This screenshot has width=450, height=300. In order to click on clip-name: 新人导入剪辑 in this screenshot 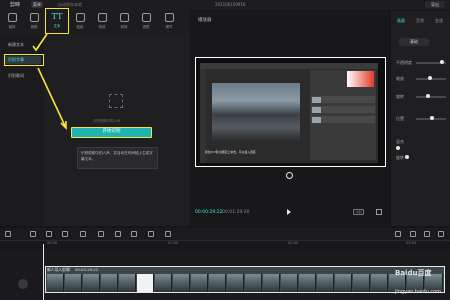, I will do `click(58, 269)`.